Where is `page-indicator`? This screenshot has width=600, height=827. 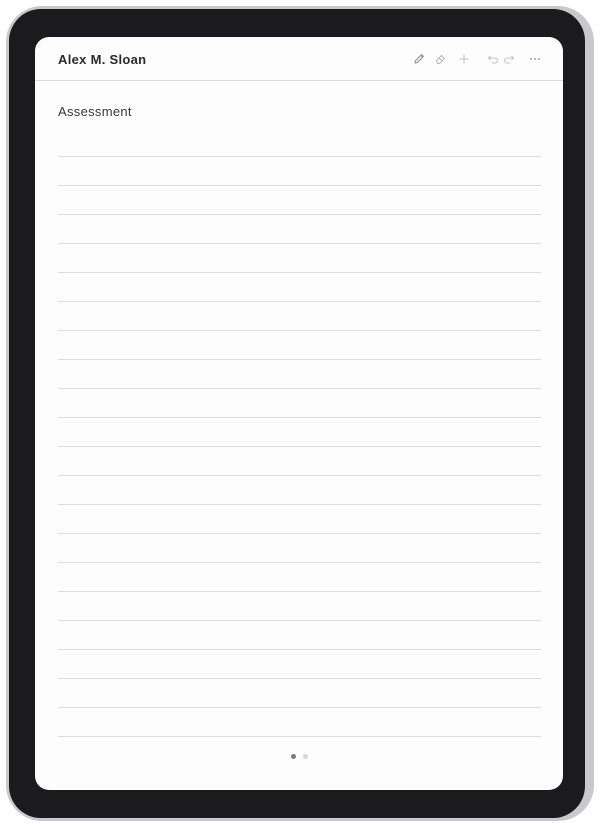
page-indicator is located at coordinates (299, 758).